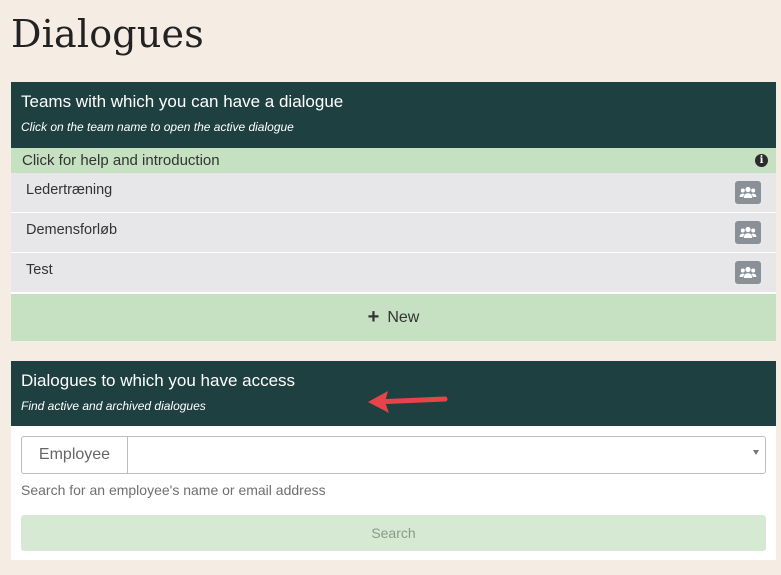 This screenshot has height=575, width=781. What do you see at coordinates (373, 316) in the screenshot?
I see `plus-icon: +` at bounding box center [373, 316].